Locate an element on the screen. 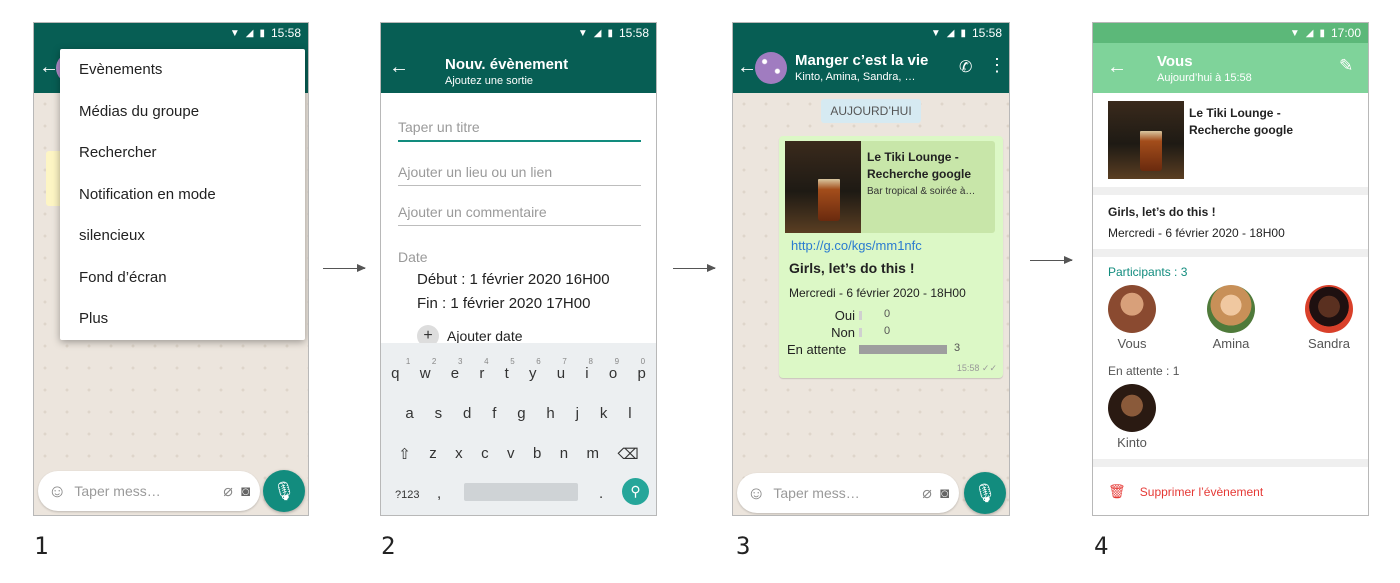  key-b: b is located at coordinates (537, 454).